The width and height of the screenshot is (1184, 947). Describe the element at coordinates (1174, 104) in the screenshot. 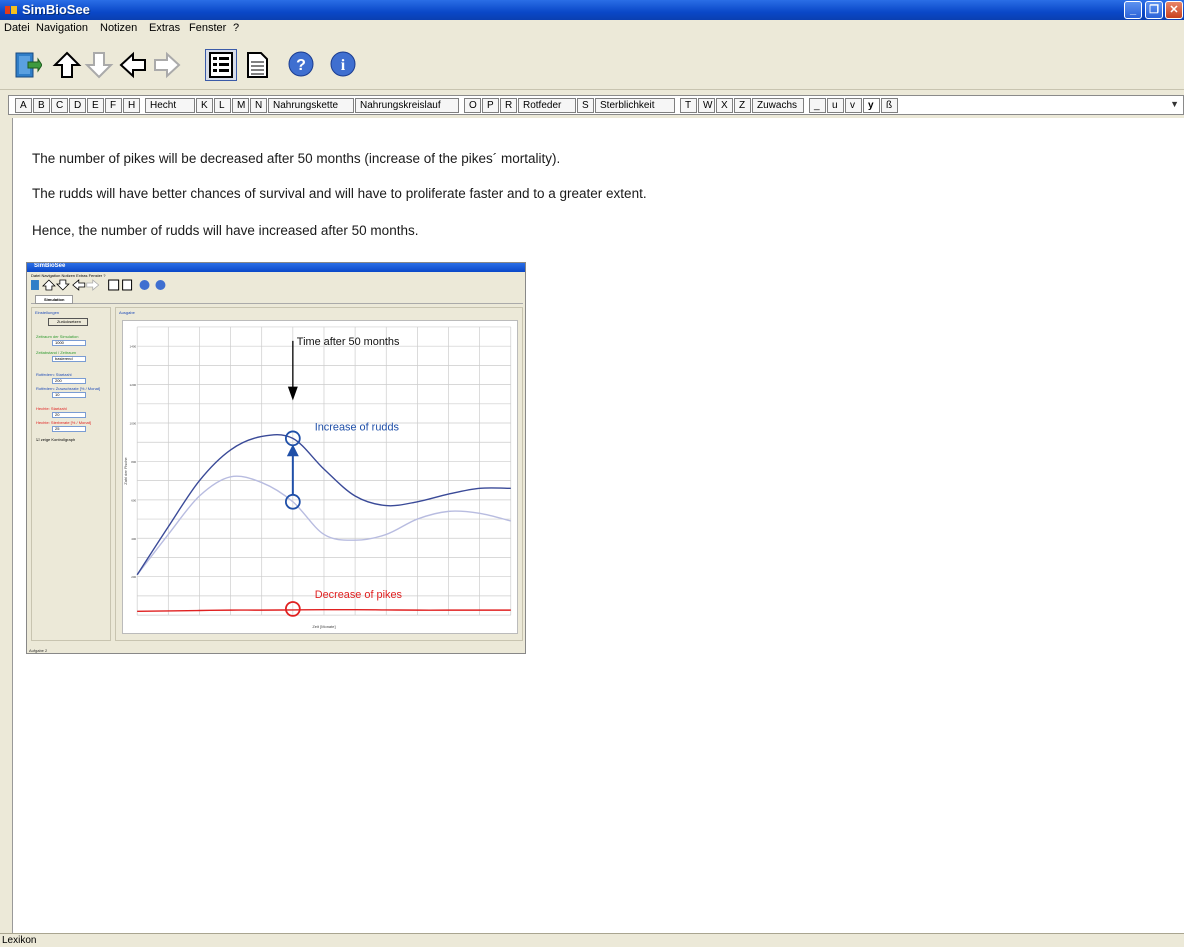

I see `tab-scroll-icon: ▼` at that location.